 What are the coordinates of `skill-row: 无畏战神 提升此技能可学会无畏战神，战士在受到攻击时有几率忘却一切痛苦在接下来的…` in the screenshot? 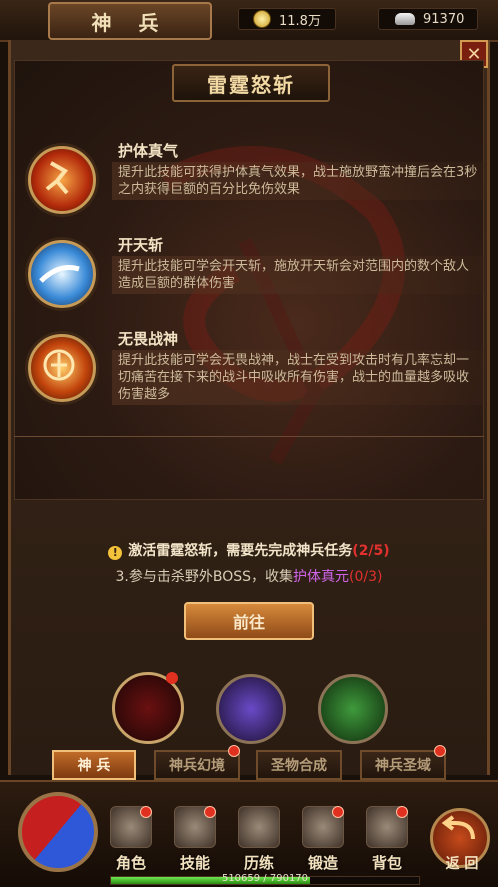 It's located at (252, 370).